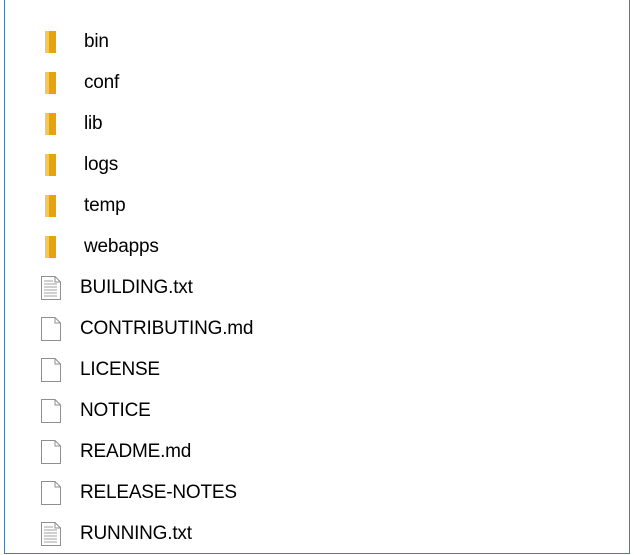  What do you see at coordinates (93, 123) in the screenshot?
I see `item-name: lib` at bounding box center [93, 123].